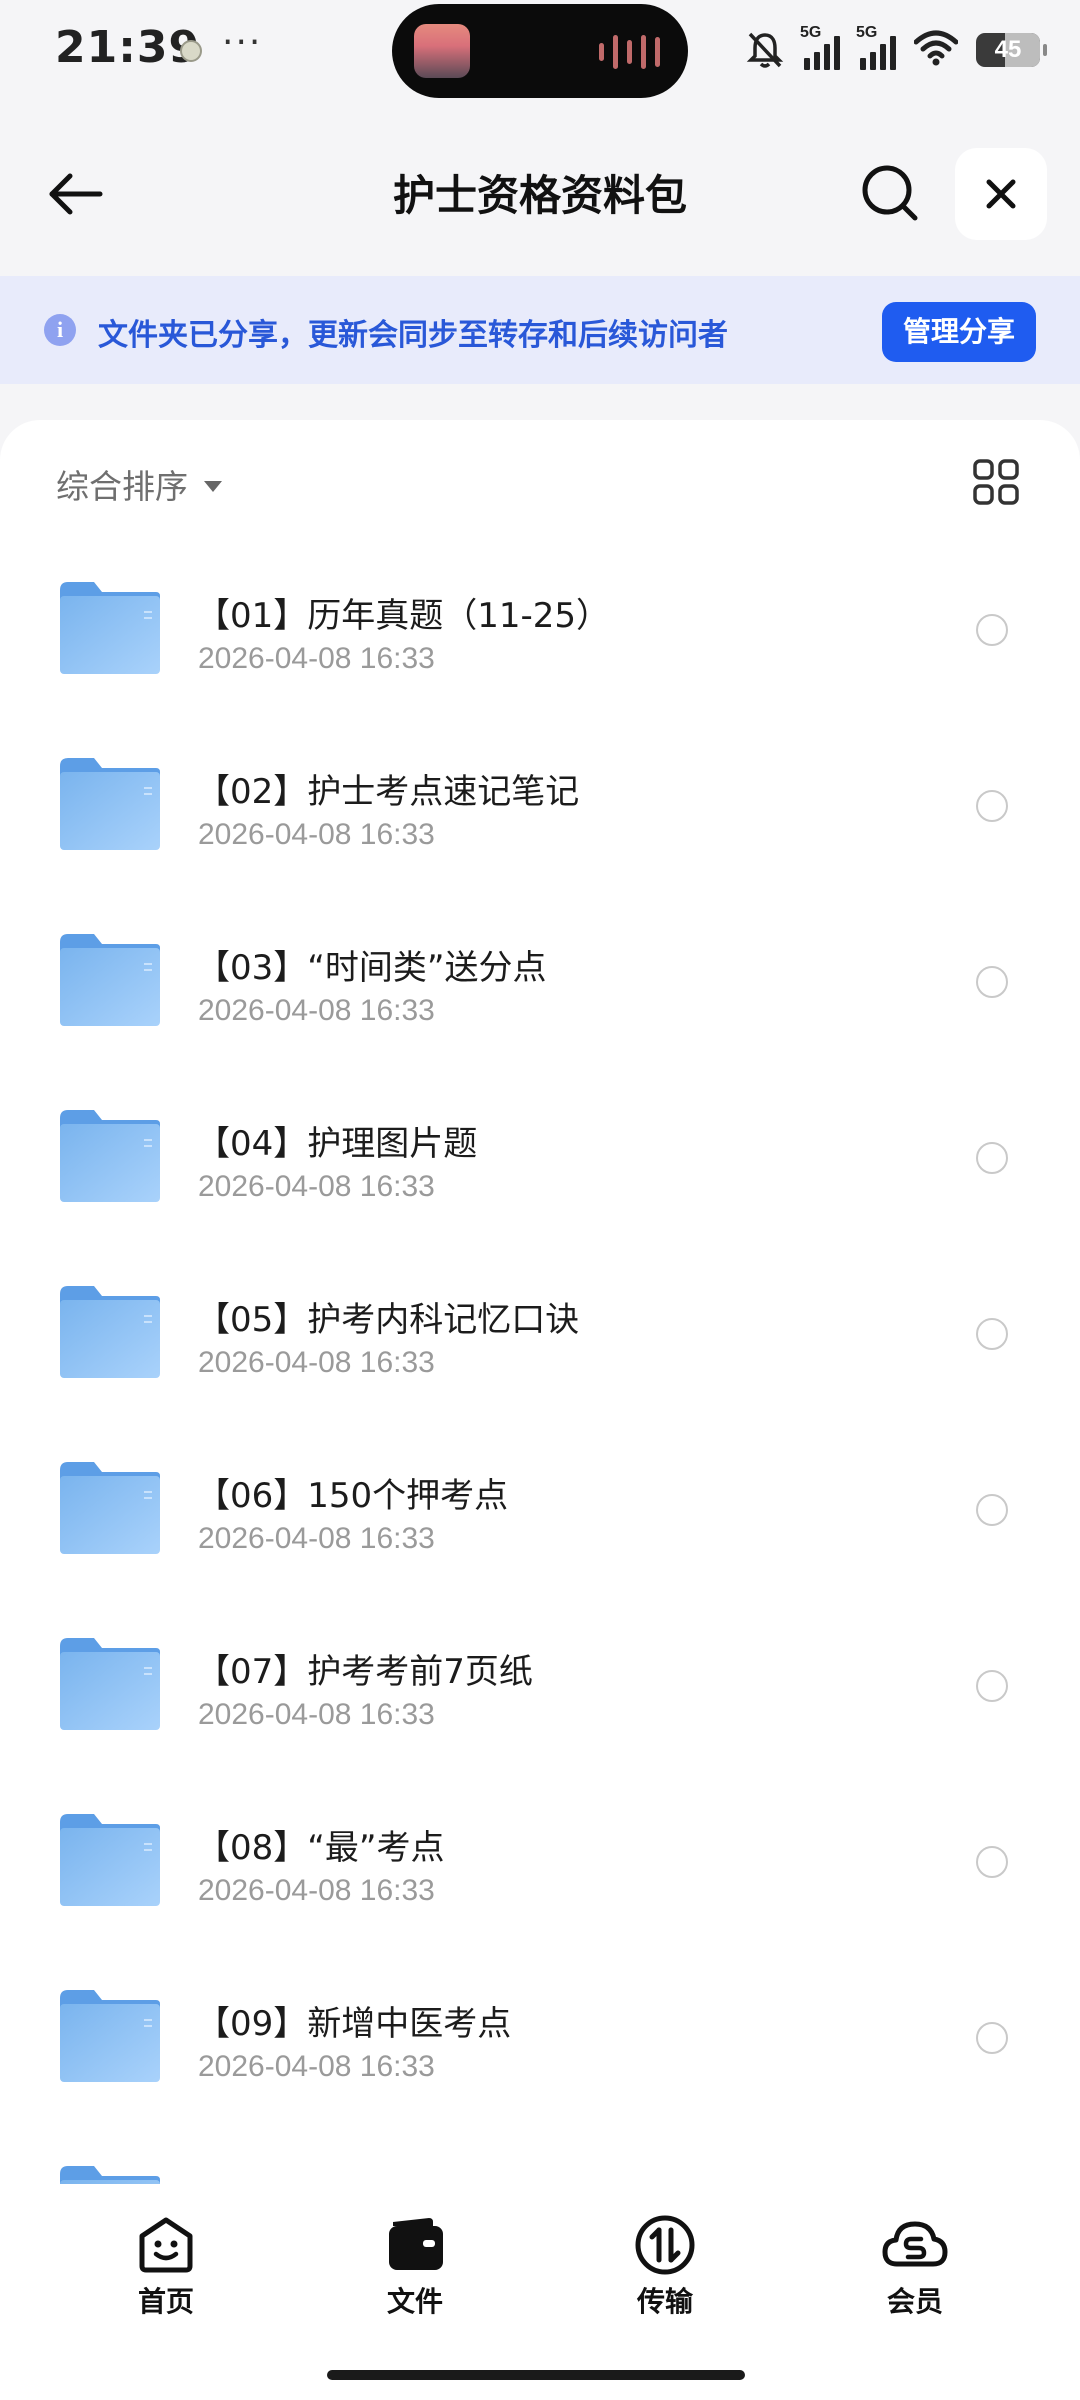  What do you see at coordinates (959, 332) in the screenshot?
I see `manage-share-button: 管理分享` at bounding box center [959, 332].